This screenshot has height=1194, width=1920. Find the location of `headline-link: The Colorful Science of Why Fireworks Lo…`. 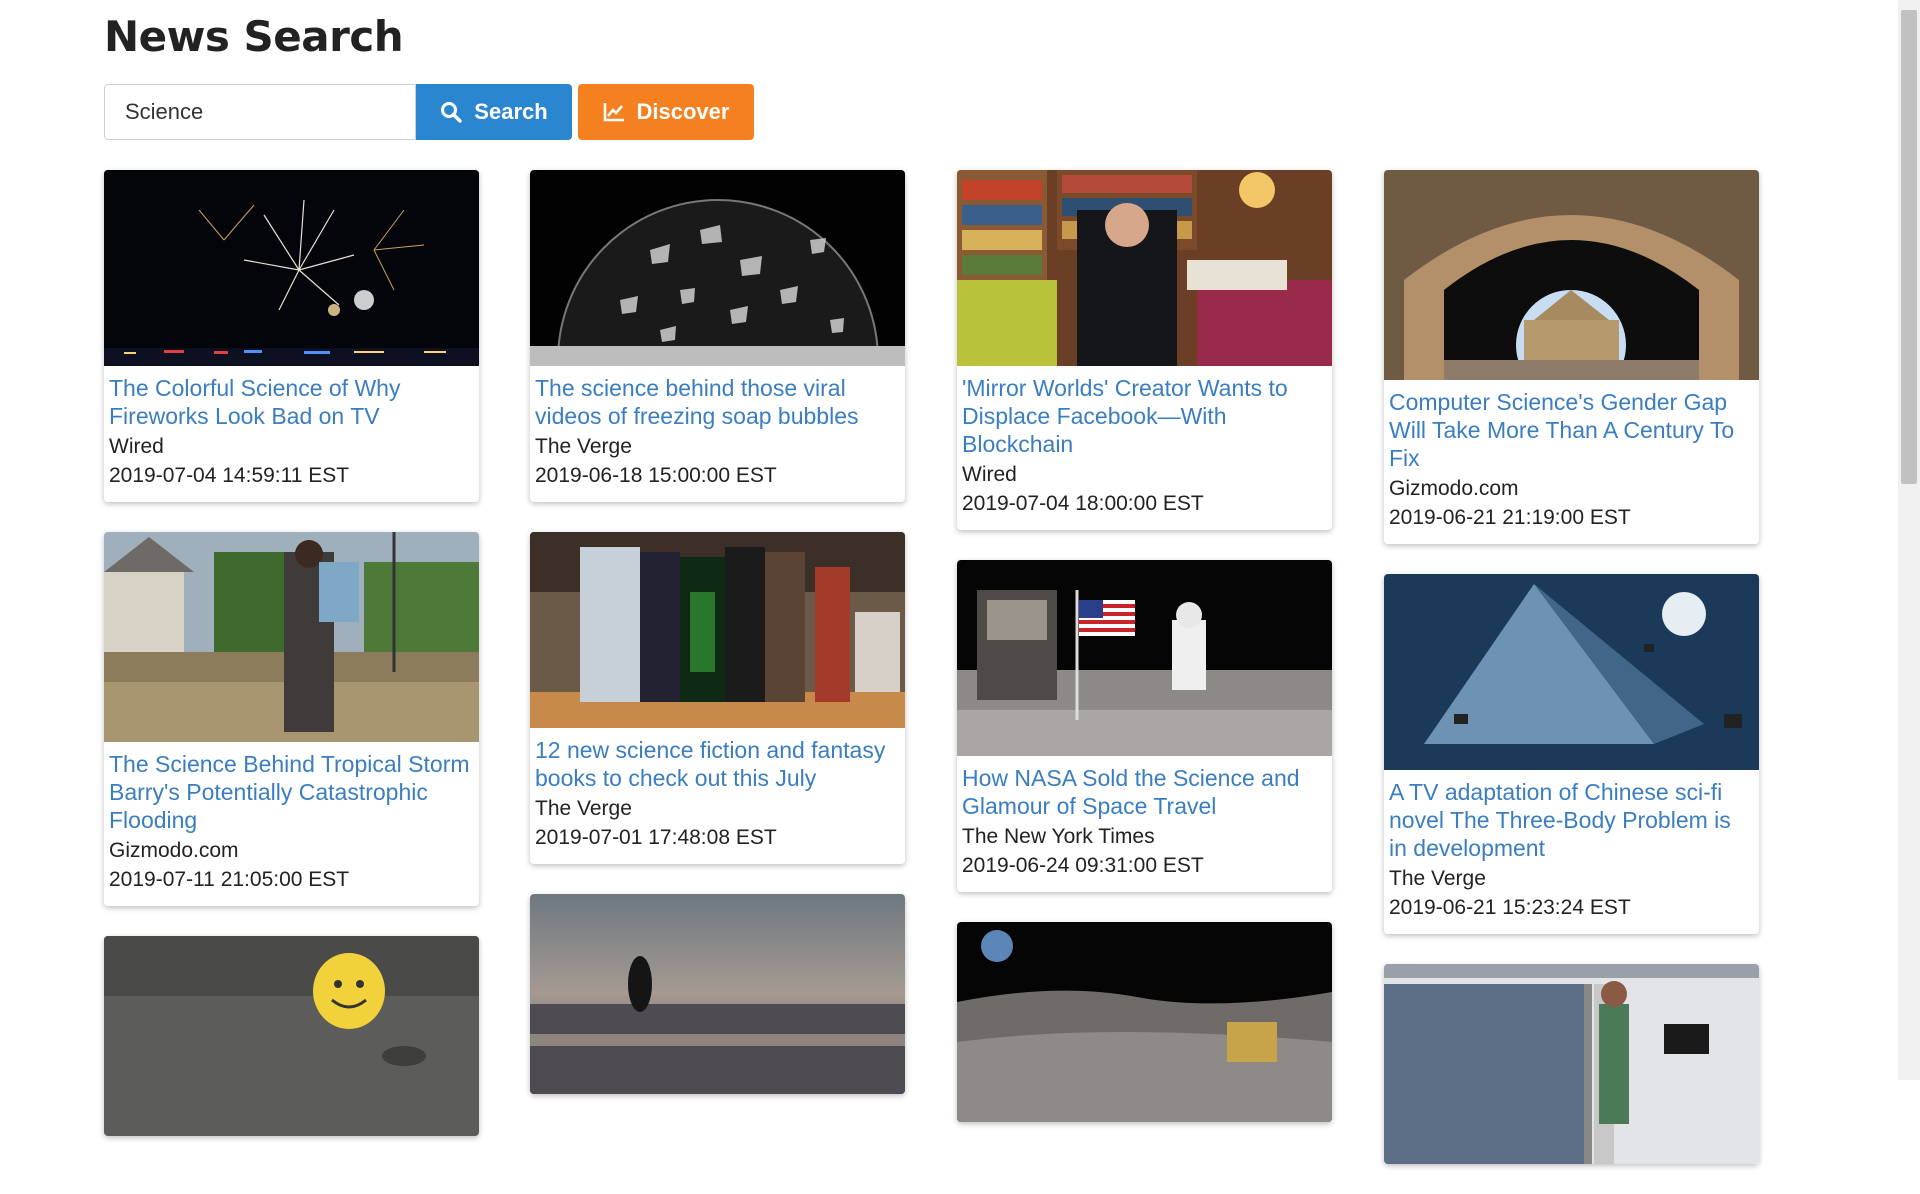

headline-link: The Colorful Science of Why Fireworks Lo… is located at coordinates (291, 402).